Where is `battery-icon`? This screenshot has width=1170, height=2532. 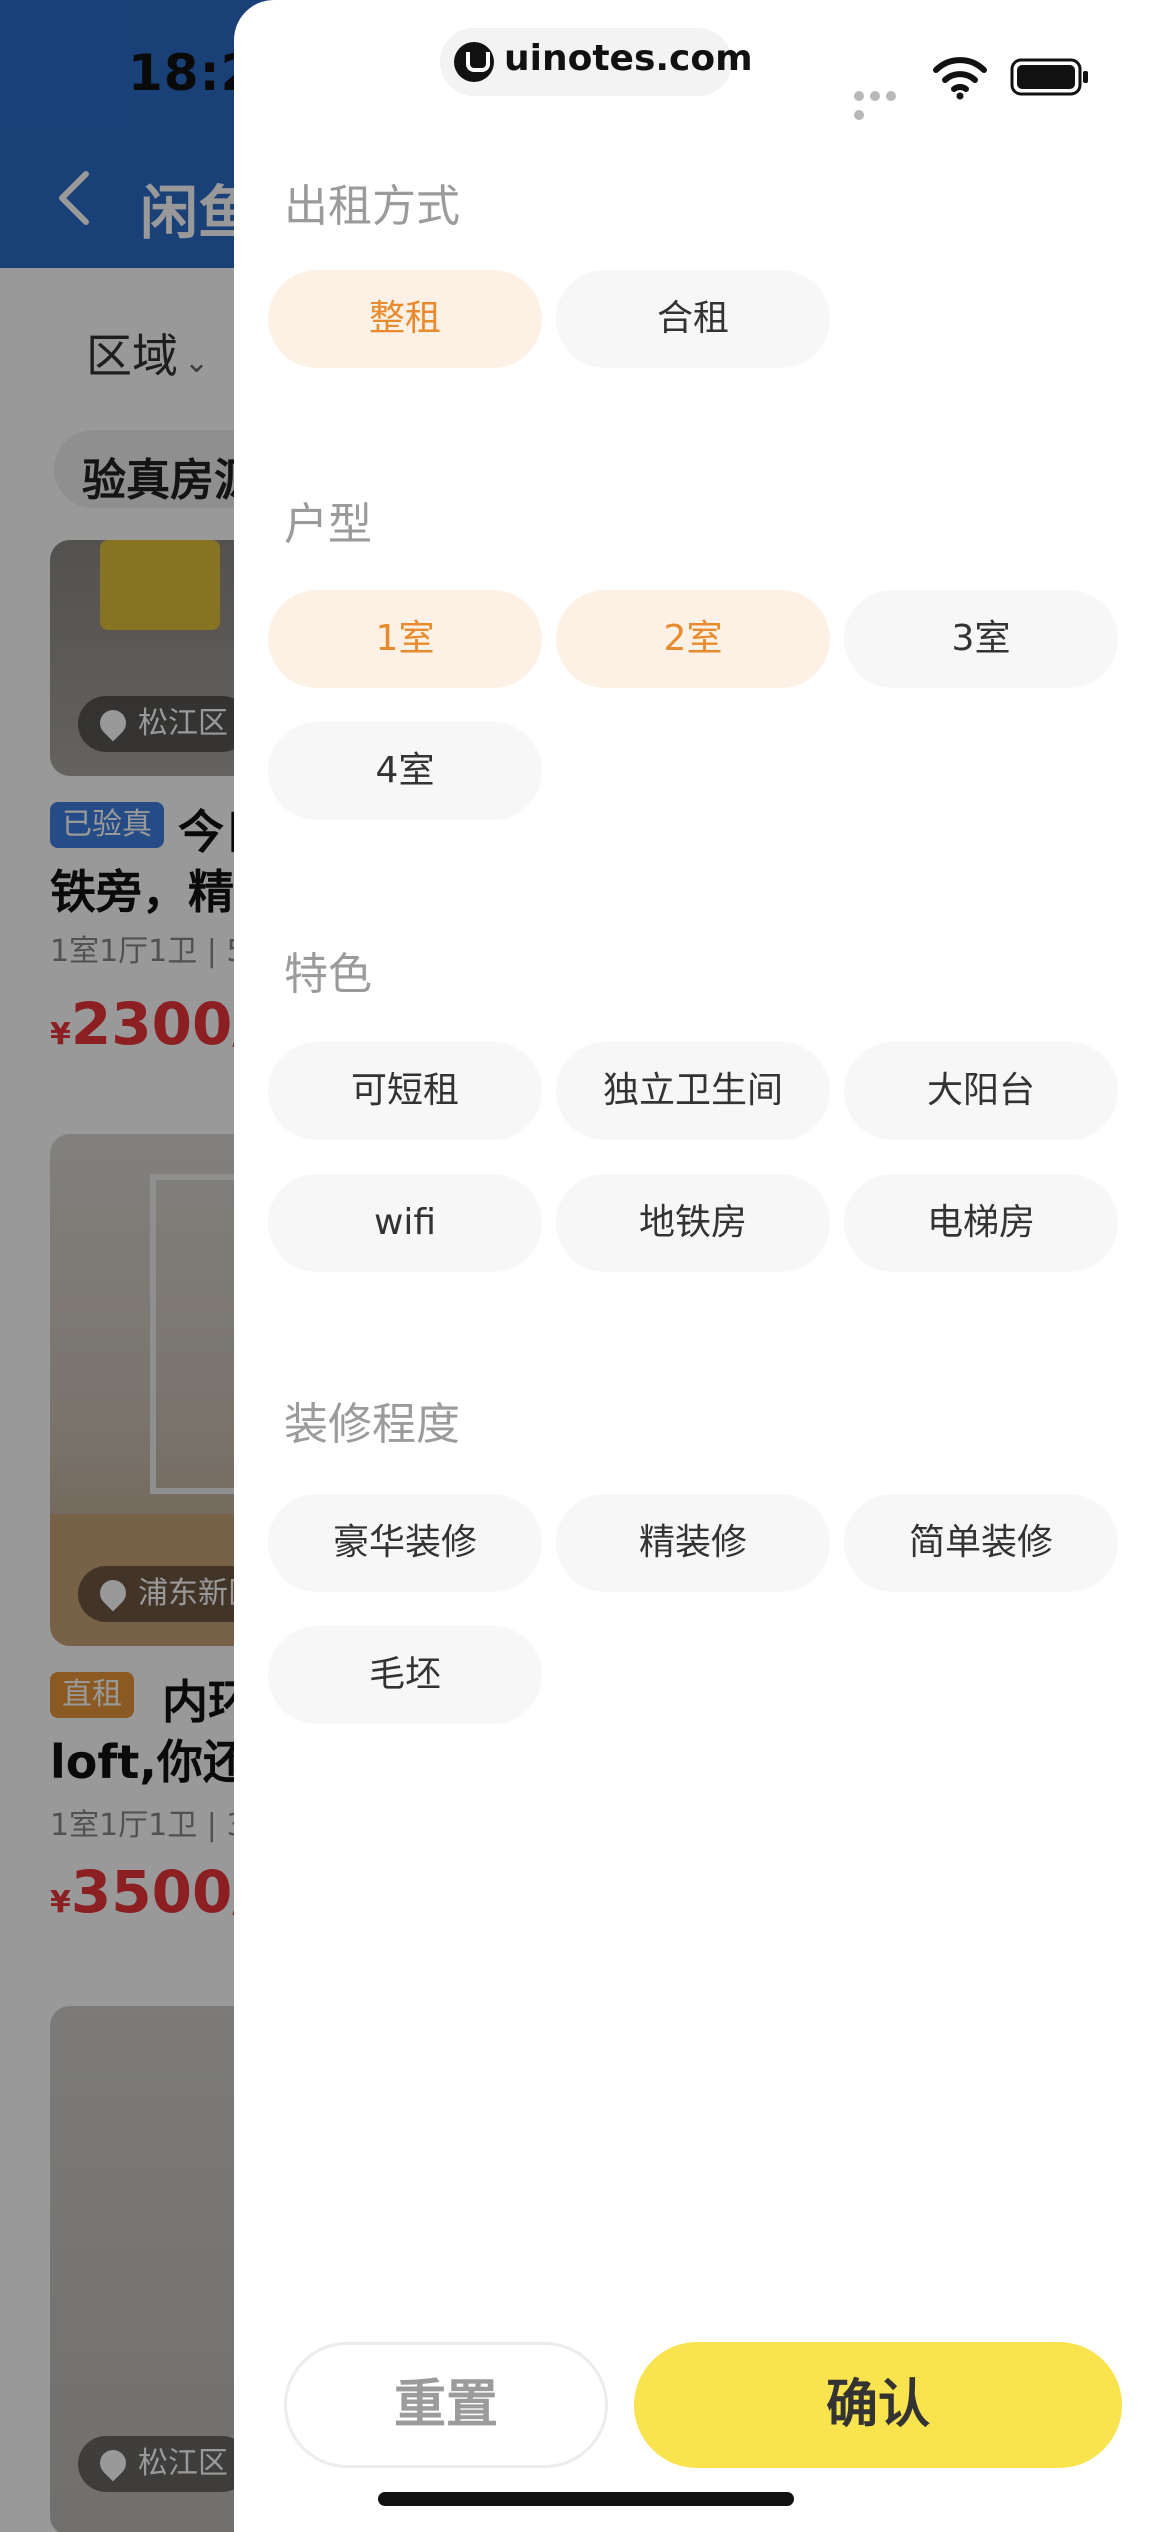
battery-icon is located at coordinates (1049, 77).